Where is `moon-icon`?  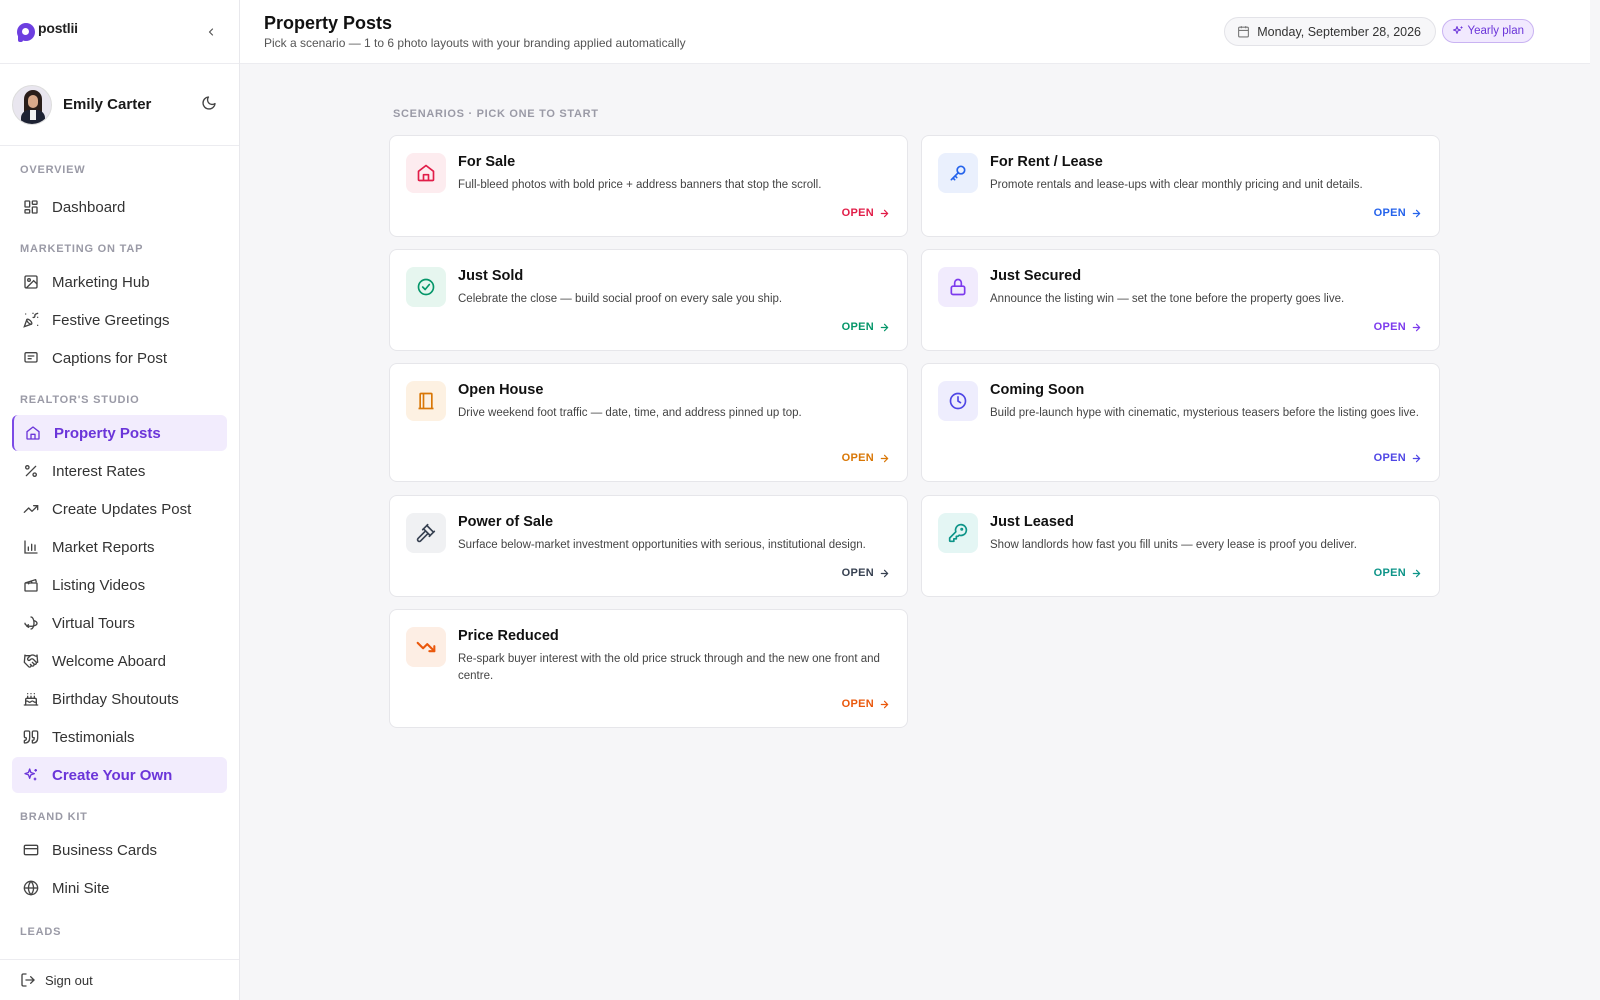
moon-icon is located at coordinates (209, 103).